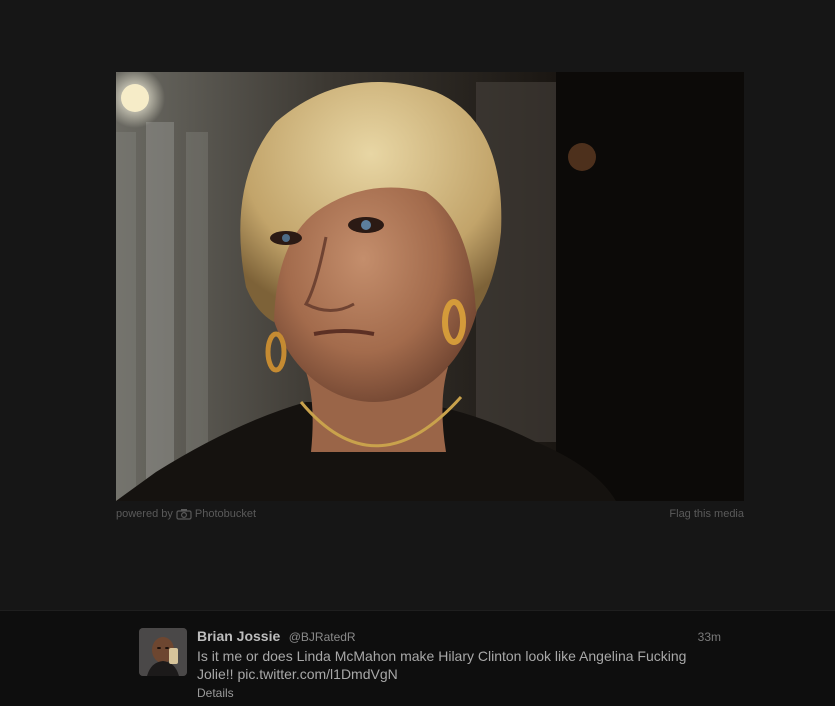 Image resolution: width=835 pixels, height=706 pixels. I want to click on powered-by-label: powered by, so click(144, 514).